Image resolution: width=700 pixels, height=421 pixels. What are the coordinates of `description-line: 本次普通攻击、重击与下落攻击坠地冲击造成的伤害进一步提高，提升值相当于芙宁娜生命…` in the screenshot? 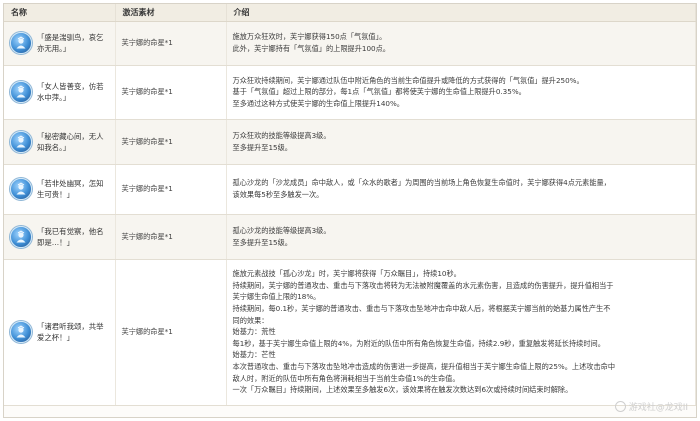 It's located at (424, 366).